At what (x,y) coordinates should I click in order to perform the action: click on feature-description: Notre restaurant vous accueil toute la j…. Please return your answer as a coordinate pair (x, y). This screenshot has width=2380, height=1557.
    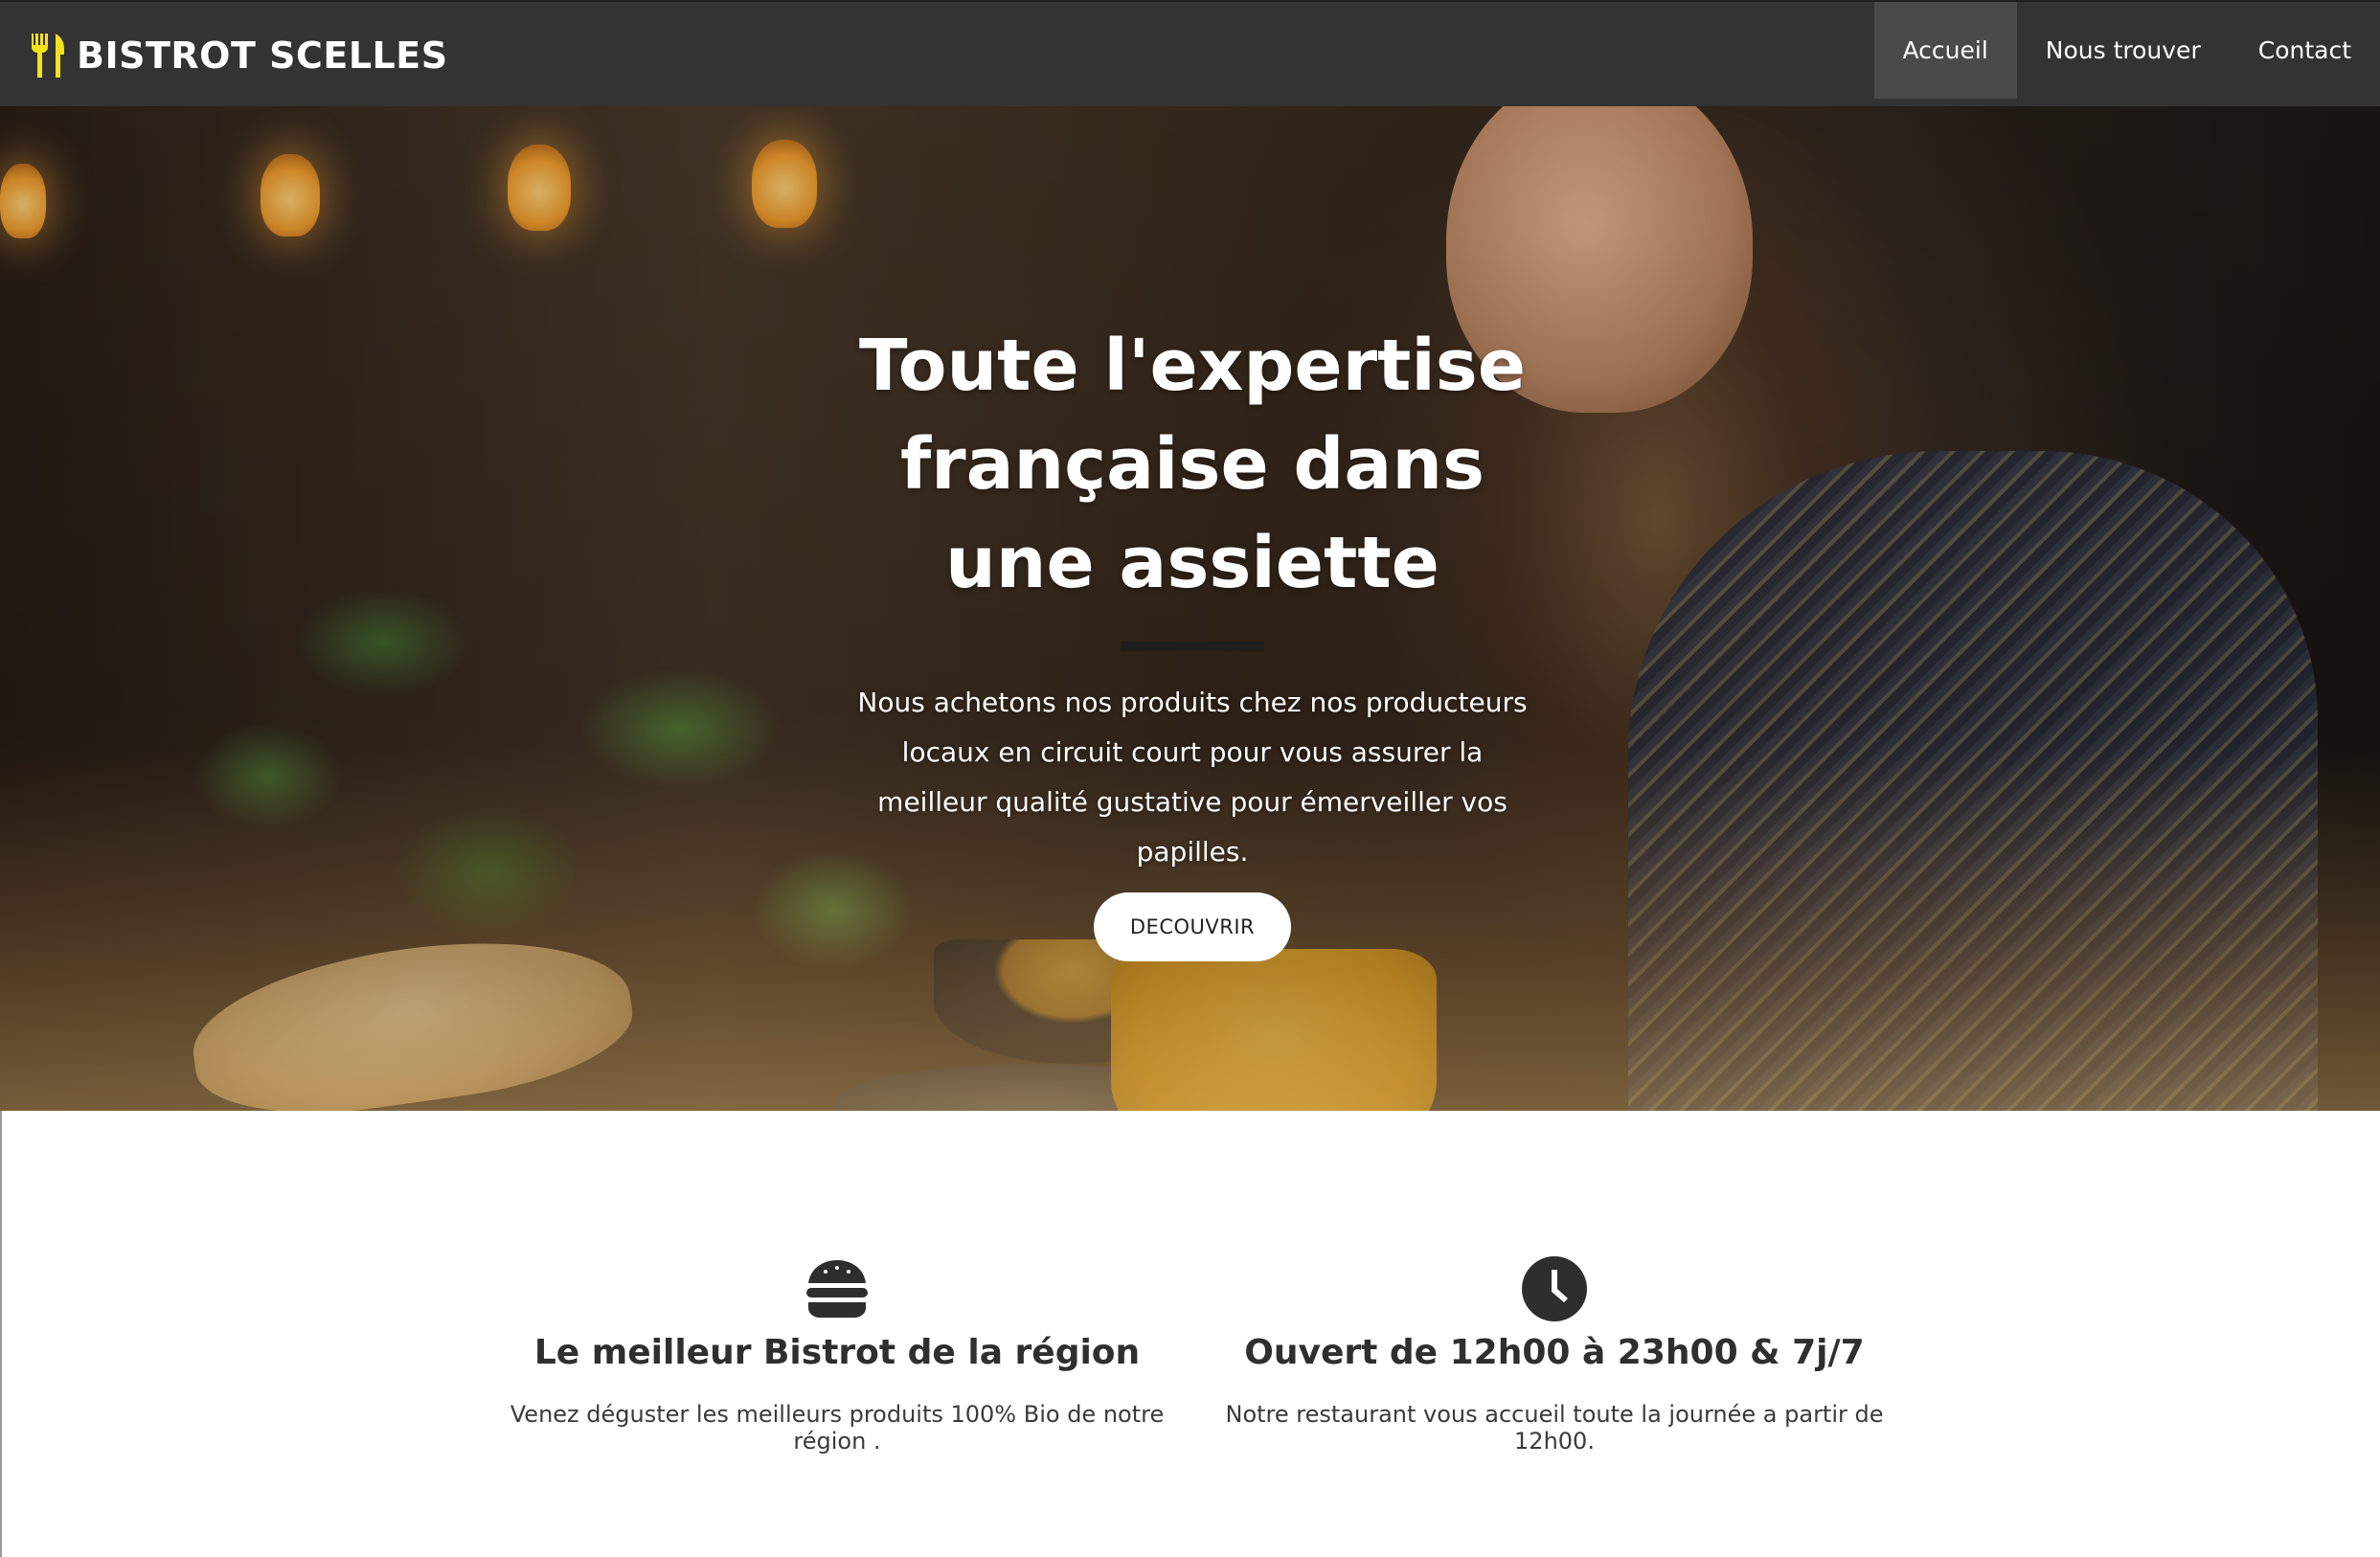
    Looking at the image, I should click on (1554, 1428).